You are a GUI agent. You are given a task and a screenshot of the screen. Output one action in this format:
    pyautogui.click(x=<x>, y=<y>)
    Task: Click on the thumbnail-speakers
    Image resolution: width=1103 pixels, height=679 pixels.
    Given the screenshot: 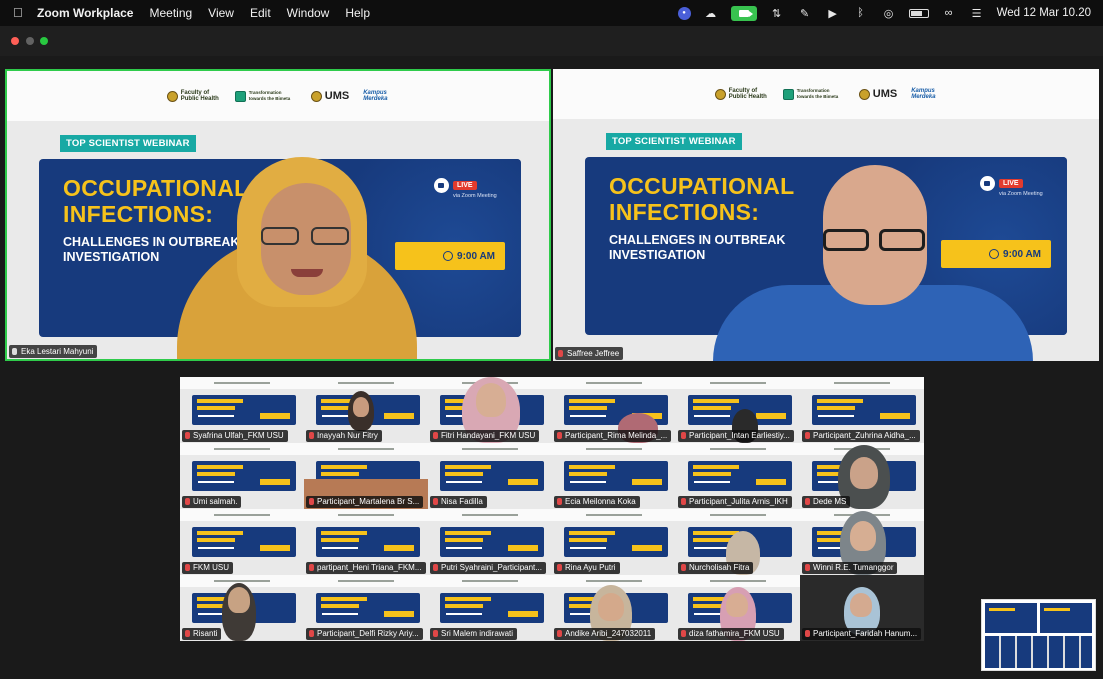 What is the action you would take?
    pyautogui.click(x=1038, y=618)
    